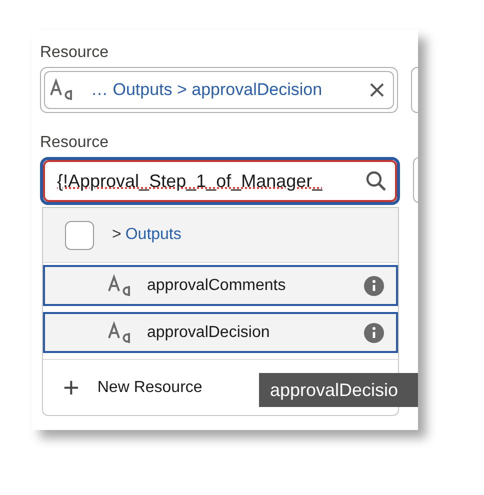  I want to click on option-label: approvalComments, so click(217, 286).